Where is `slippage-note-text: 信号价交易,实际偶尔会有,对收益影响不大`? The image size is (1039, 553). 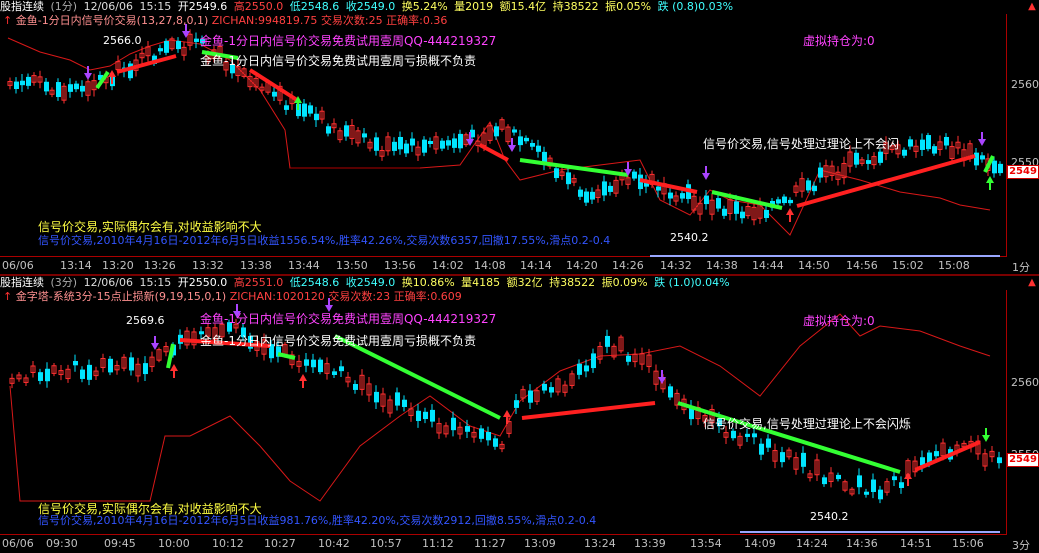
slippage-note-text: 信号价交易,实际偶尔会有,对收益影响不大 is located at coordinates (150, 227).